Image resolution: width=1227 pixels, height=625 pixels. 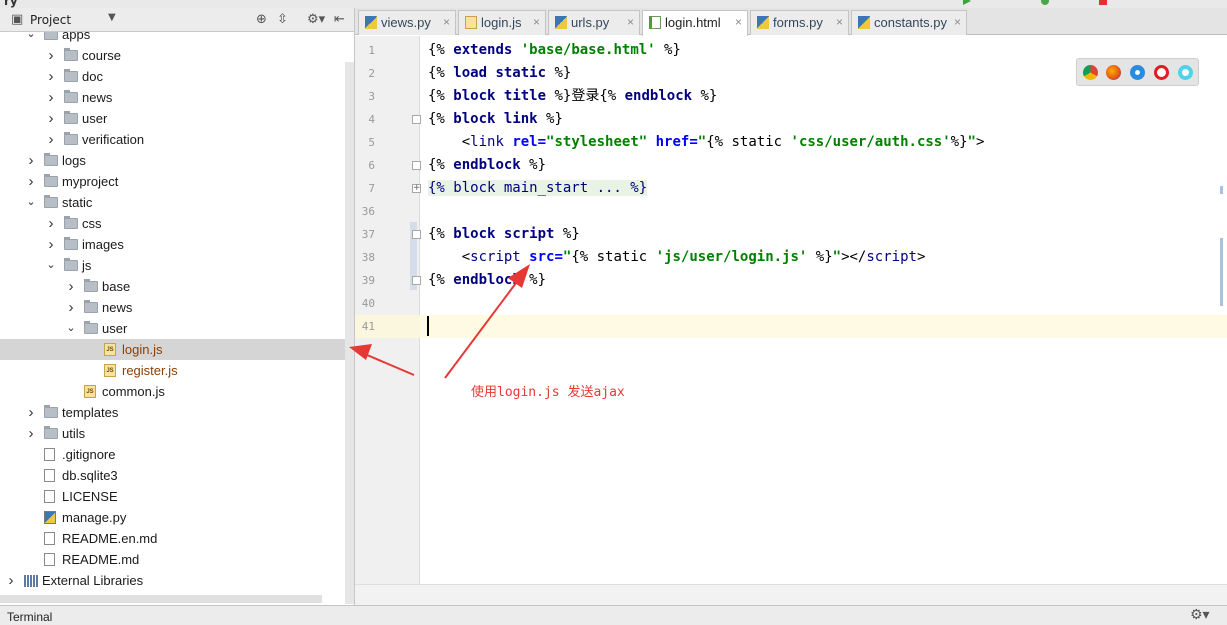 I want to click on annotation-arrow-to-script, so click(x=487, y=321).